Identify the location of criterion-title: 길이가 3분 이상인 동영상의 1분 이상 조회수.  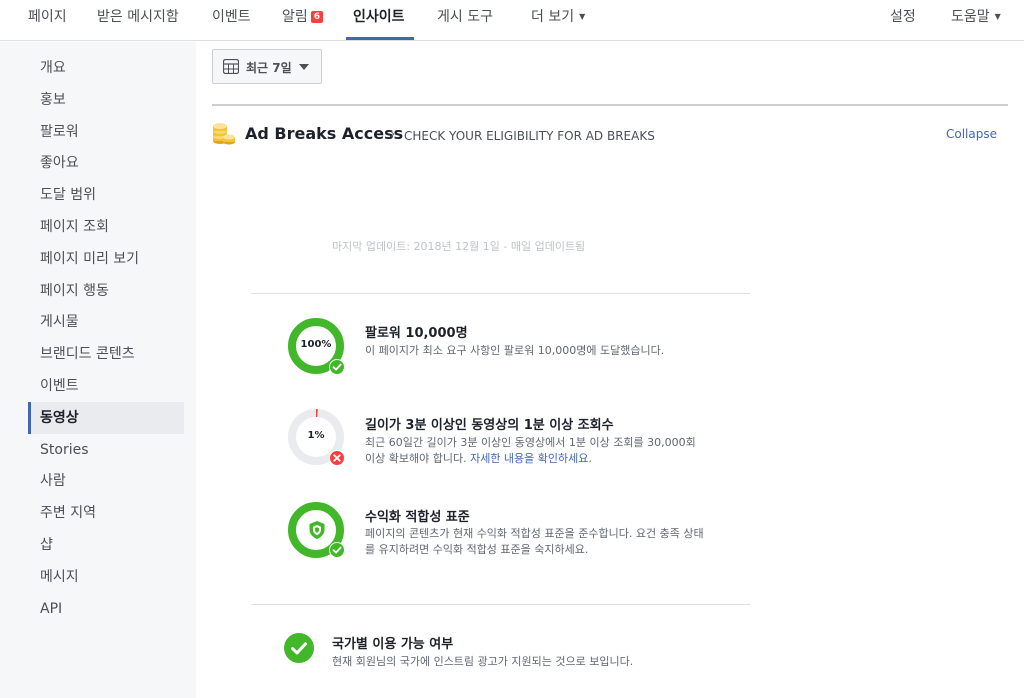
(489, 425).